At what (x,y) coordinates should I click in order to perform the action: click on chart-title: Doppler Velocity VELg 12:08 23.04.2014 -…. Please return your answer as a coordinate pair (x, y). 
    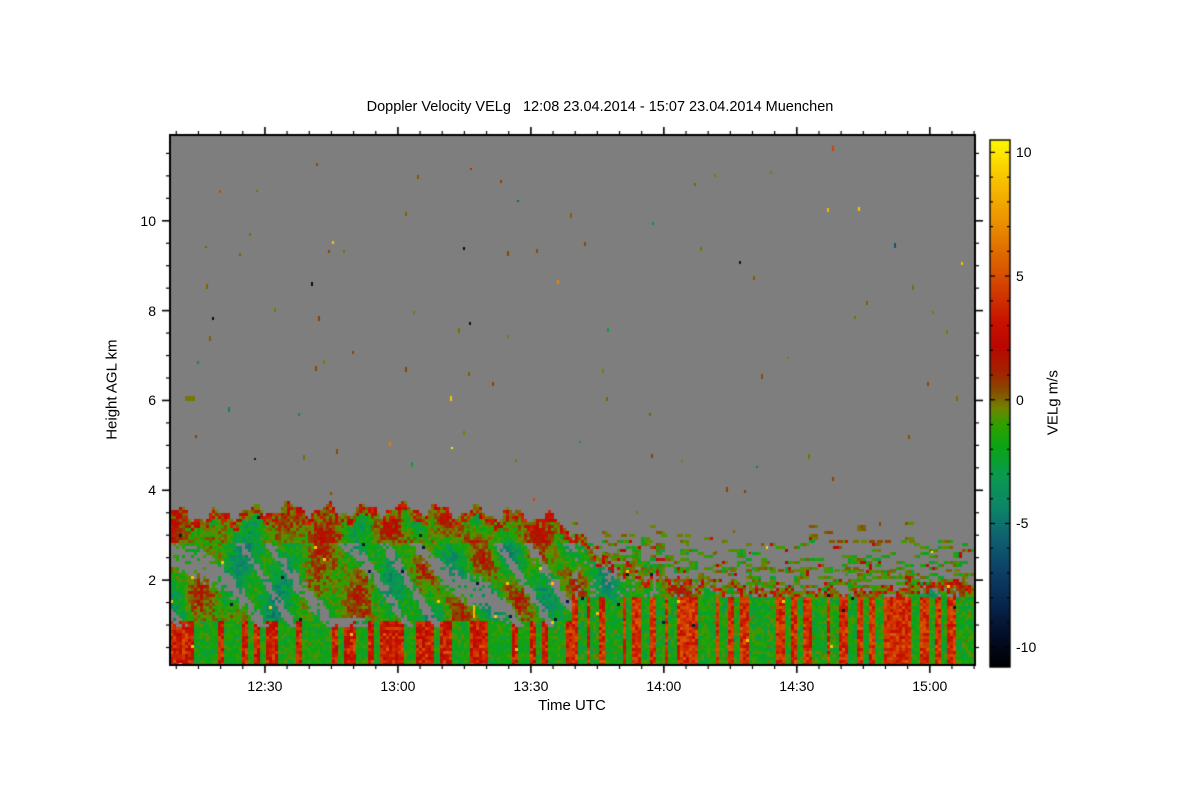
    Looking at the image, I should click on (600, 107).